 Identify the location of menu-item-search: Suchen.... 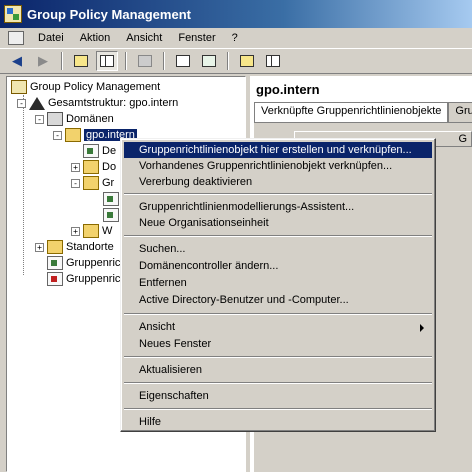
(278, 249).